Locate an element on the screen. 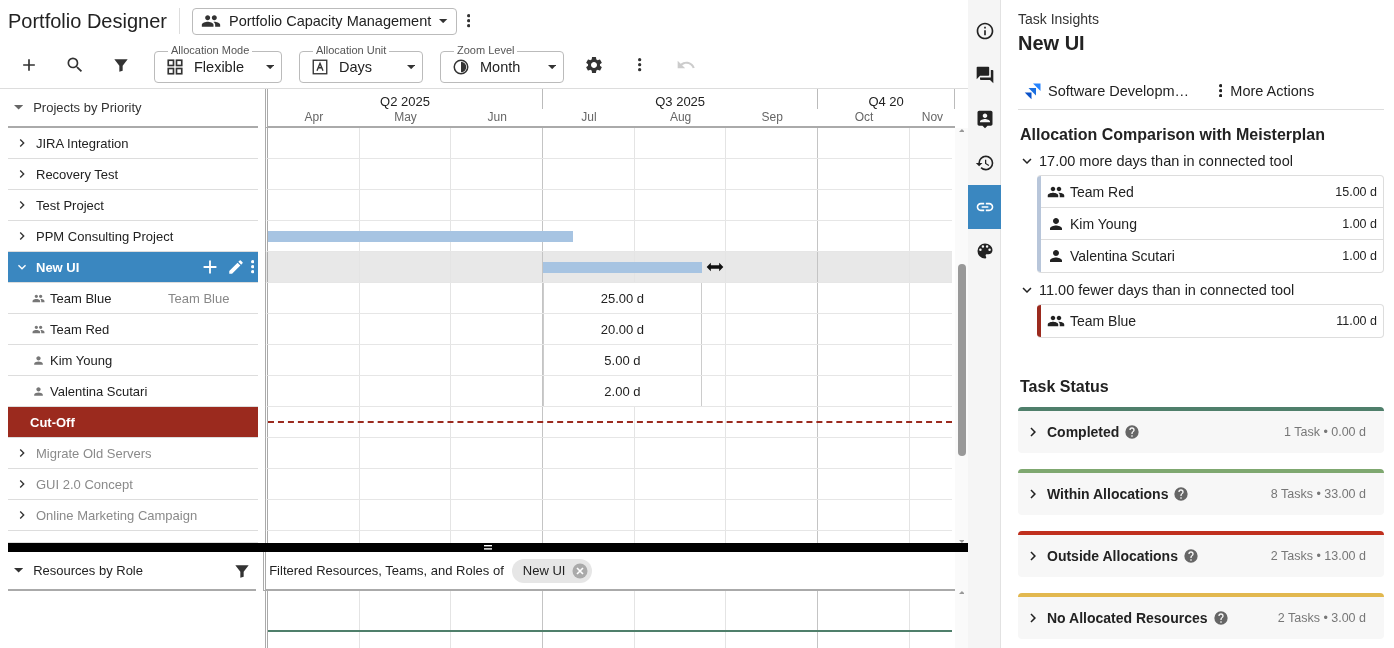  splitter-handle is located at coordinates (488, 547).